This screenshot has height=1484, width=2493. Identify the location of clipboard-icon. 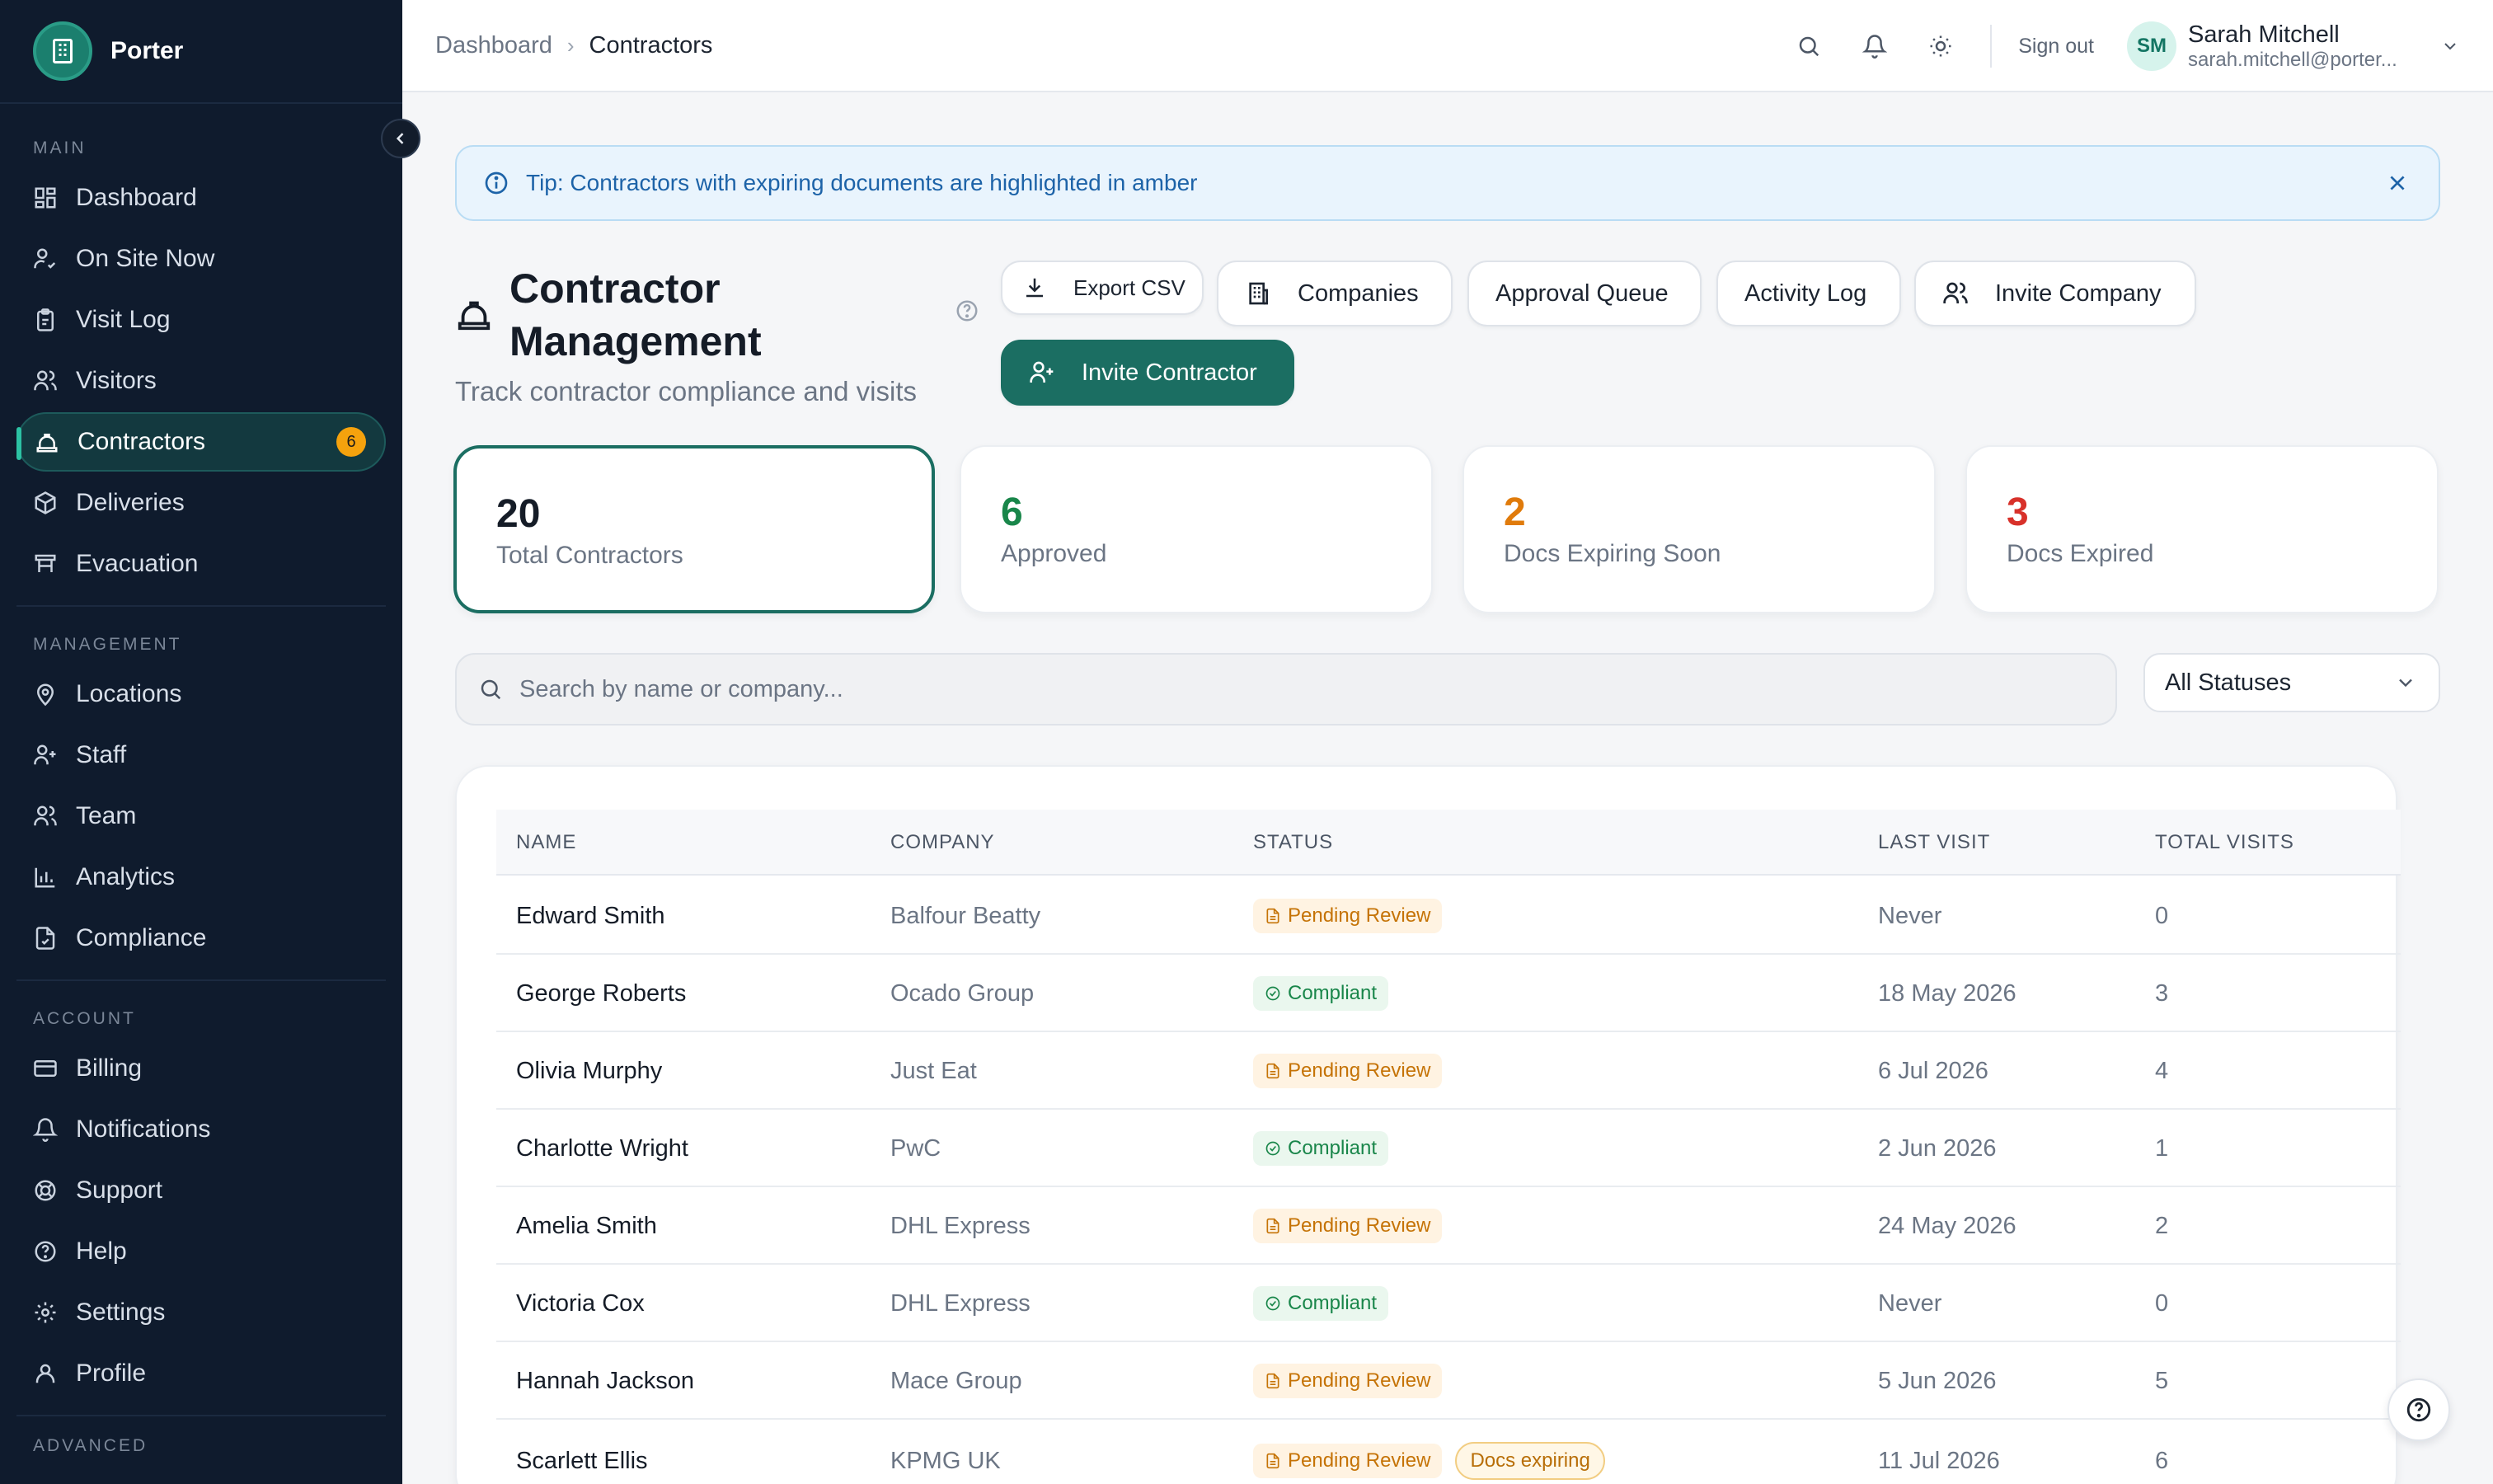
(45, 319).